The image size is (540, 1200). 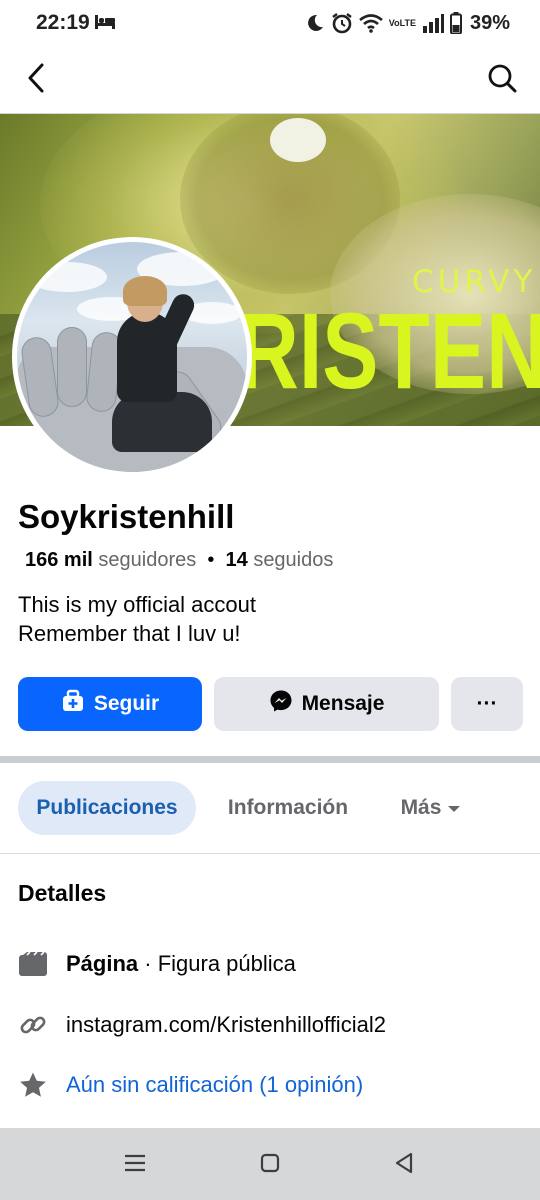 What do you see at coordinates (237, 560) in the screenshot?
I see `following-count: 14` at bounding box center [237, 560].